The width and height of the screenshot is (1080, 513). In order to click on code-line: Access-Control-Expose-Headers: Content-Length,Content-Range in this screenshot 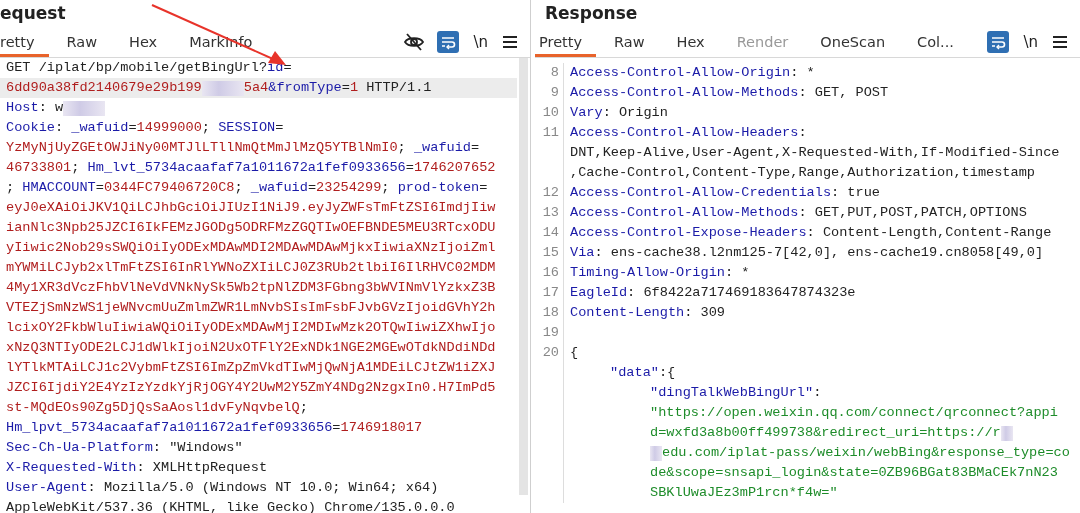, I will do `click(811, 232)`.